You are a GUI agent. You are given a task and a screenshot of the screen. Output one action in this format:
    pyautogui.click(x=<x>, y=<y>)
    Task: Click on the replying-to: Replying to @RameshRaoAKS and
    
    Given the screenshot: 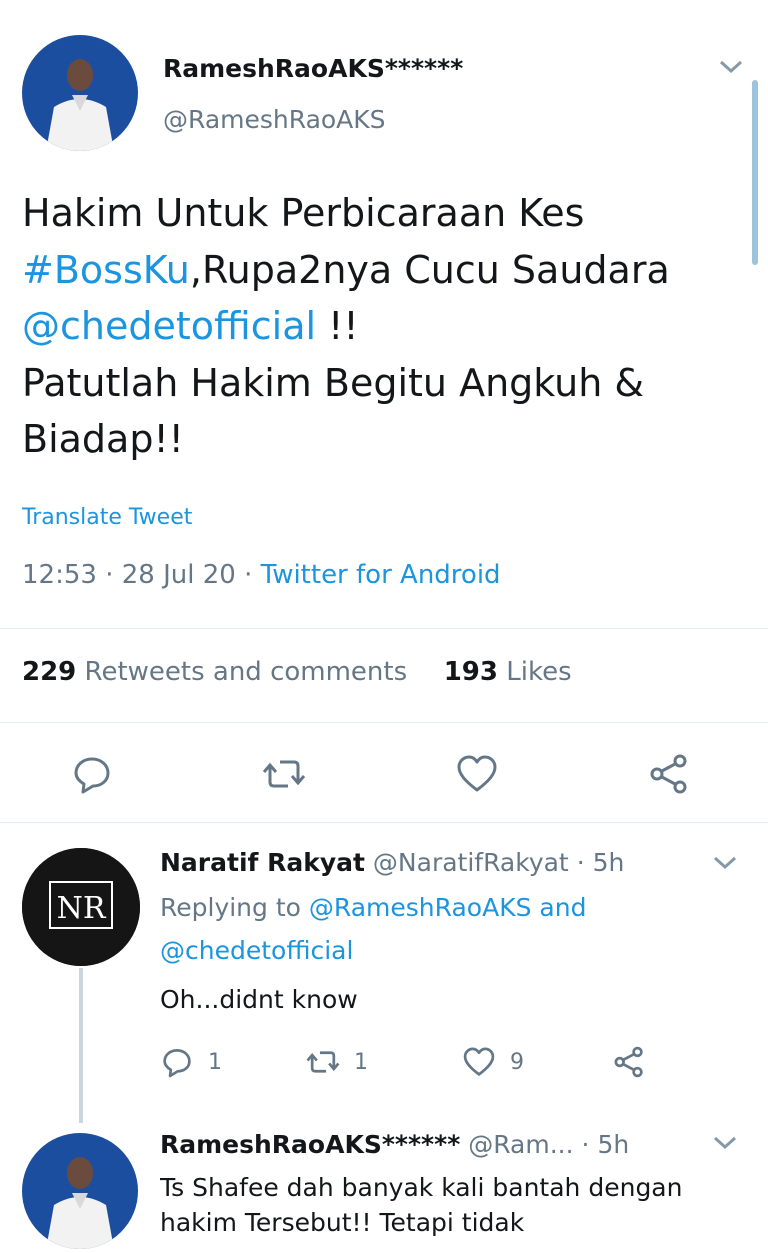 What is the action you would take?
    pyautogui.click(x=373, y=907)
    